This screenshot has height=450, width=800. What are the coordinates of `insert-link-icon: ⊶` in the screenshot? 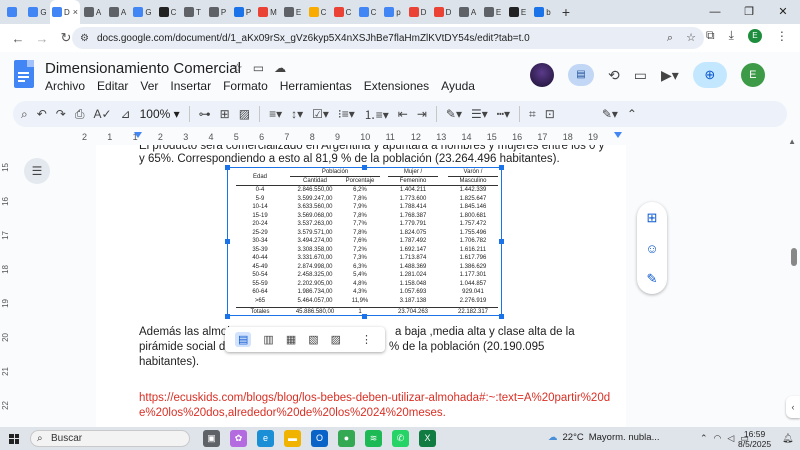 It's located at (205, 114).